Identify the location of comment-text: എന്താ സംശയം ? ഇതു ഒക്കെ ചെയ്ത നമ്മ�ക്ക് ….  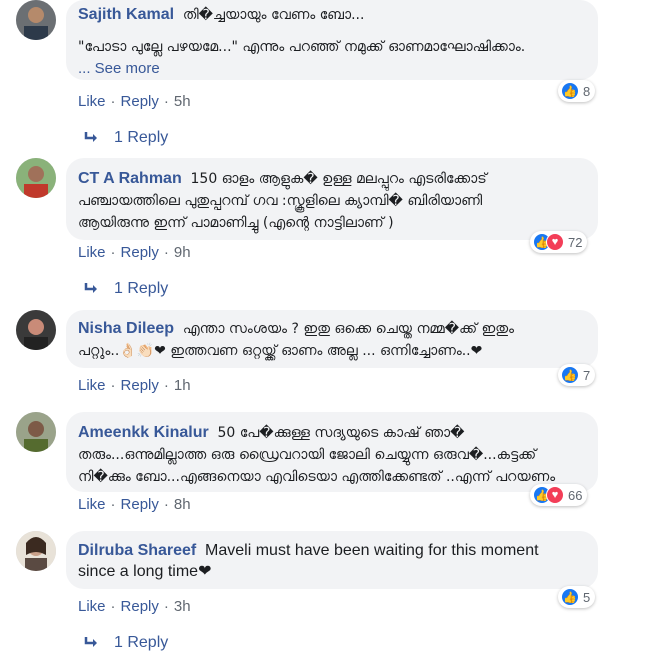
(348, 329).